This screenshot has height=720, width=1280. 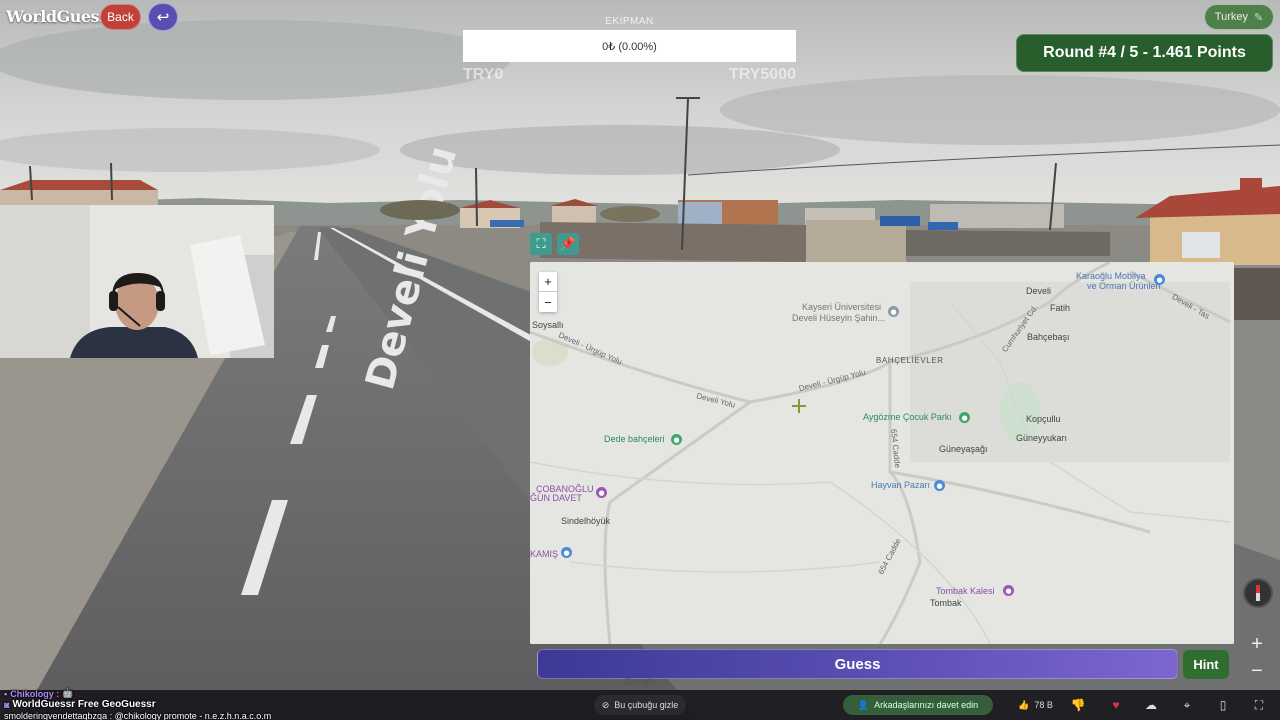 I want to click on map-label-guneyyukari: Güneyyukarı, so click(x=1042, y=438).